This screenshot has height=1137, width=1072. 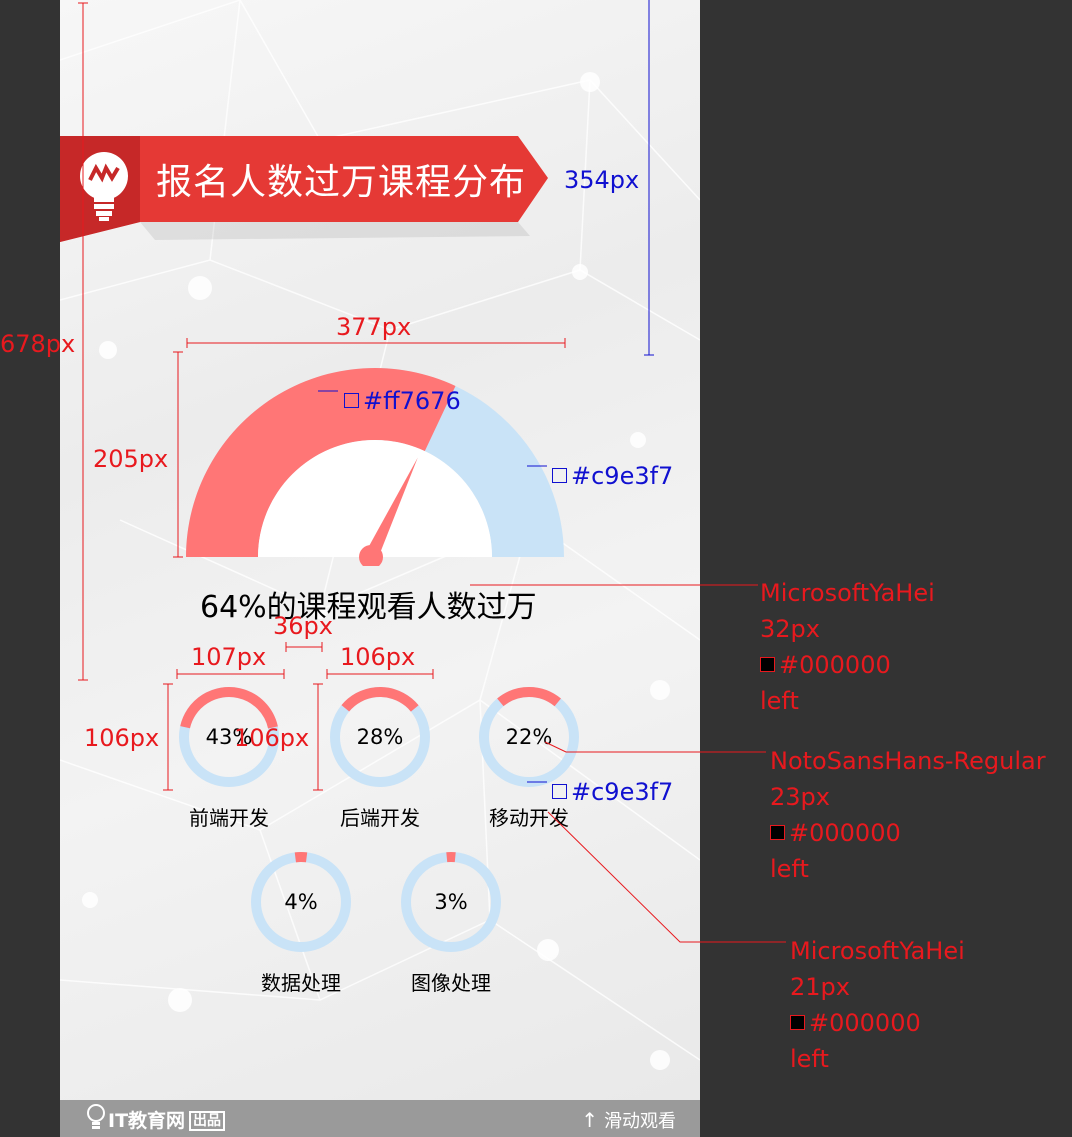 I want to click on donut-ring: 28%, so click(x=380, y=737).